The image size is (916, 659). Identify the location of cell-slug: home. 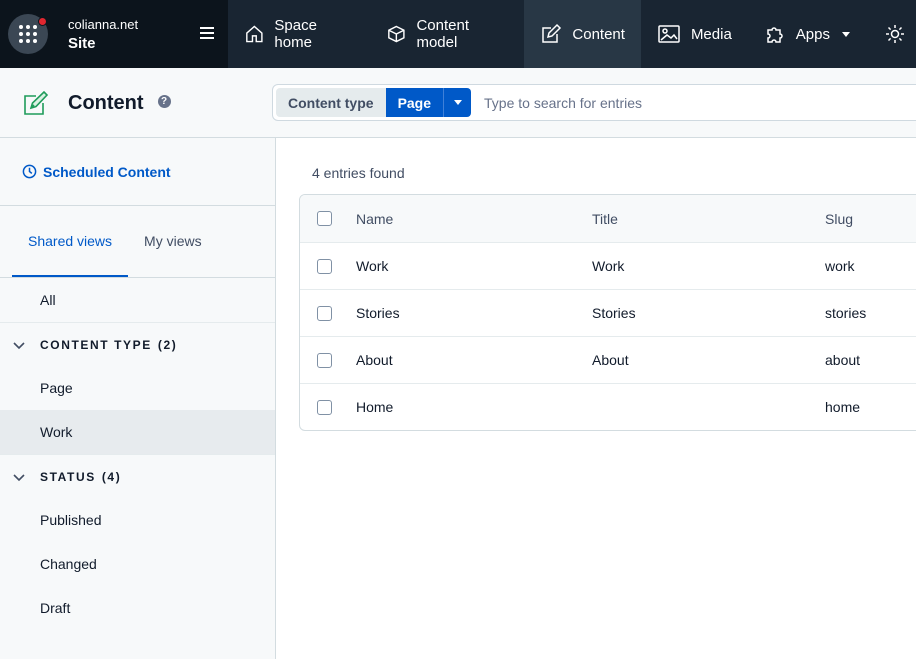
(843, 407).